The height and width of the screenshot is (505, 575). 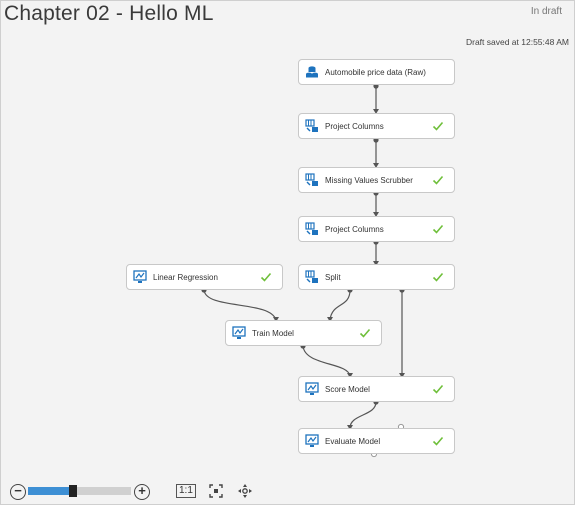 I want to click on module-linear-regression: Linear Regression, so click(x=204, y=277).